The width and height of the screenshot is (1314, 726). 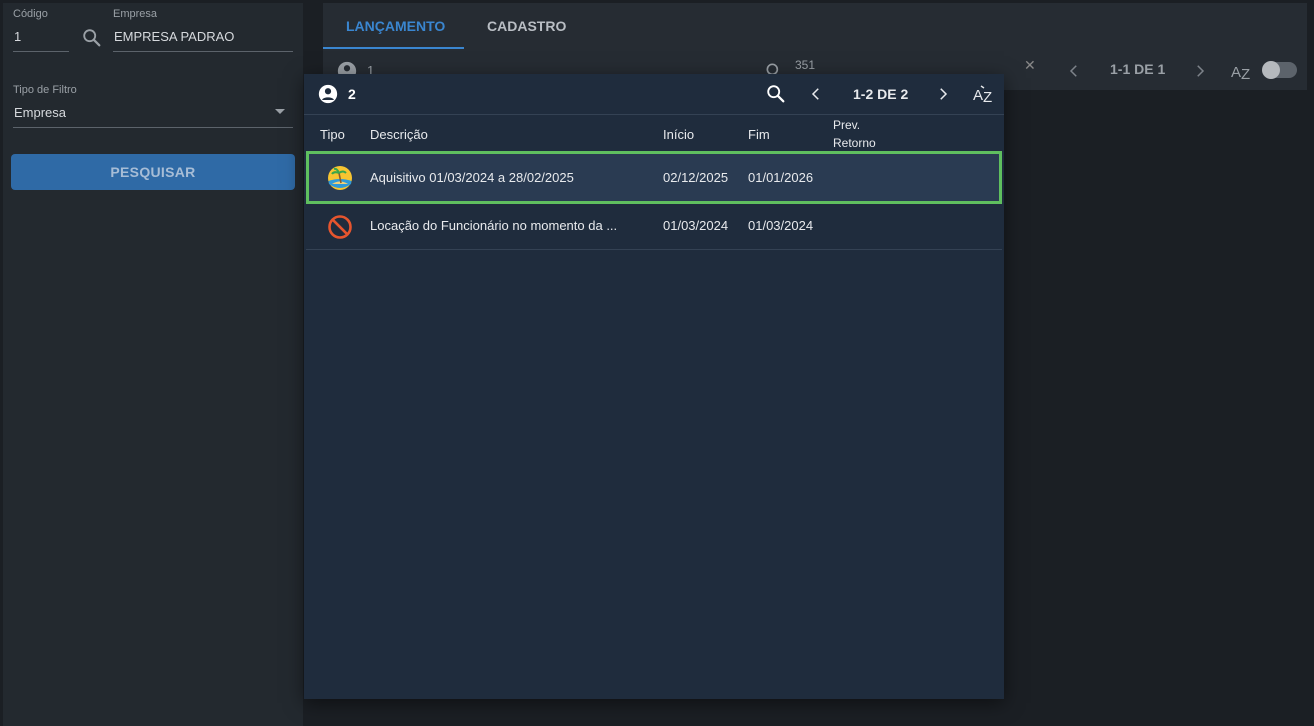 I want to click on tab-cadastro: CADASTRO, so click(x=526, y=26).